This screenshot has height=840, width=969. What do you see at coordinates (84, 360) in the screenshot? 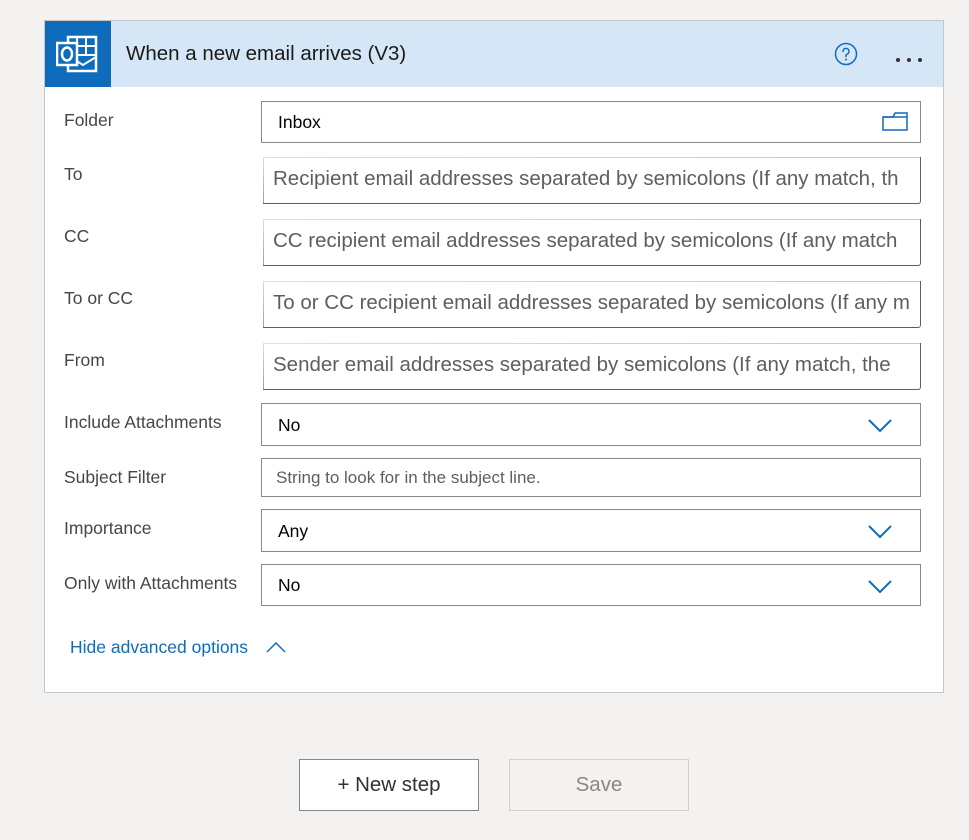
I see `from-label: From` at bounding box center [84, 360].